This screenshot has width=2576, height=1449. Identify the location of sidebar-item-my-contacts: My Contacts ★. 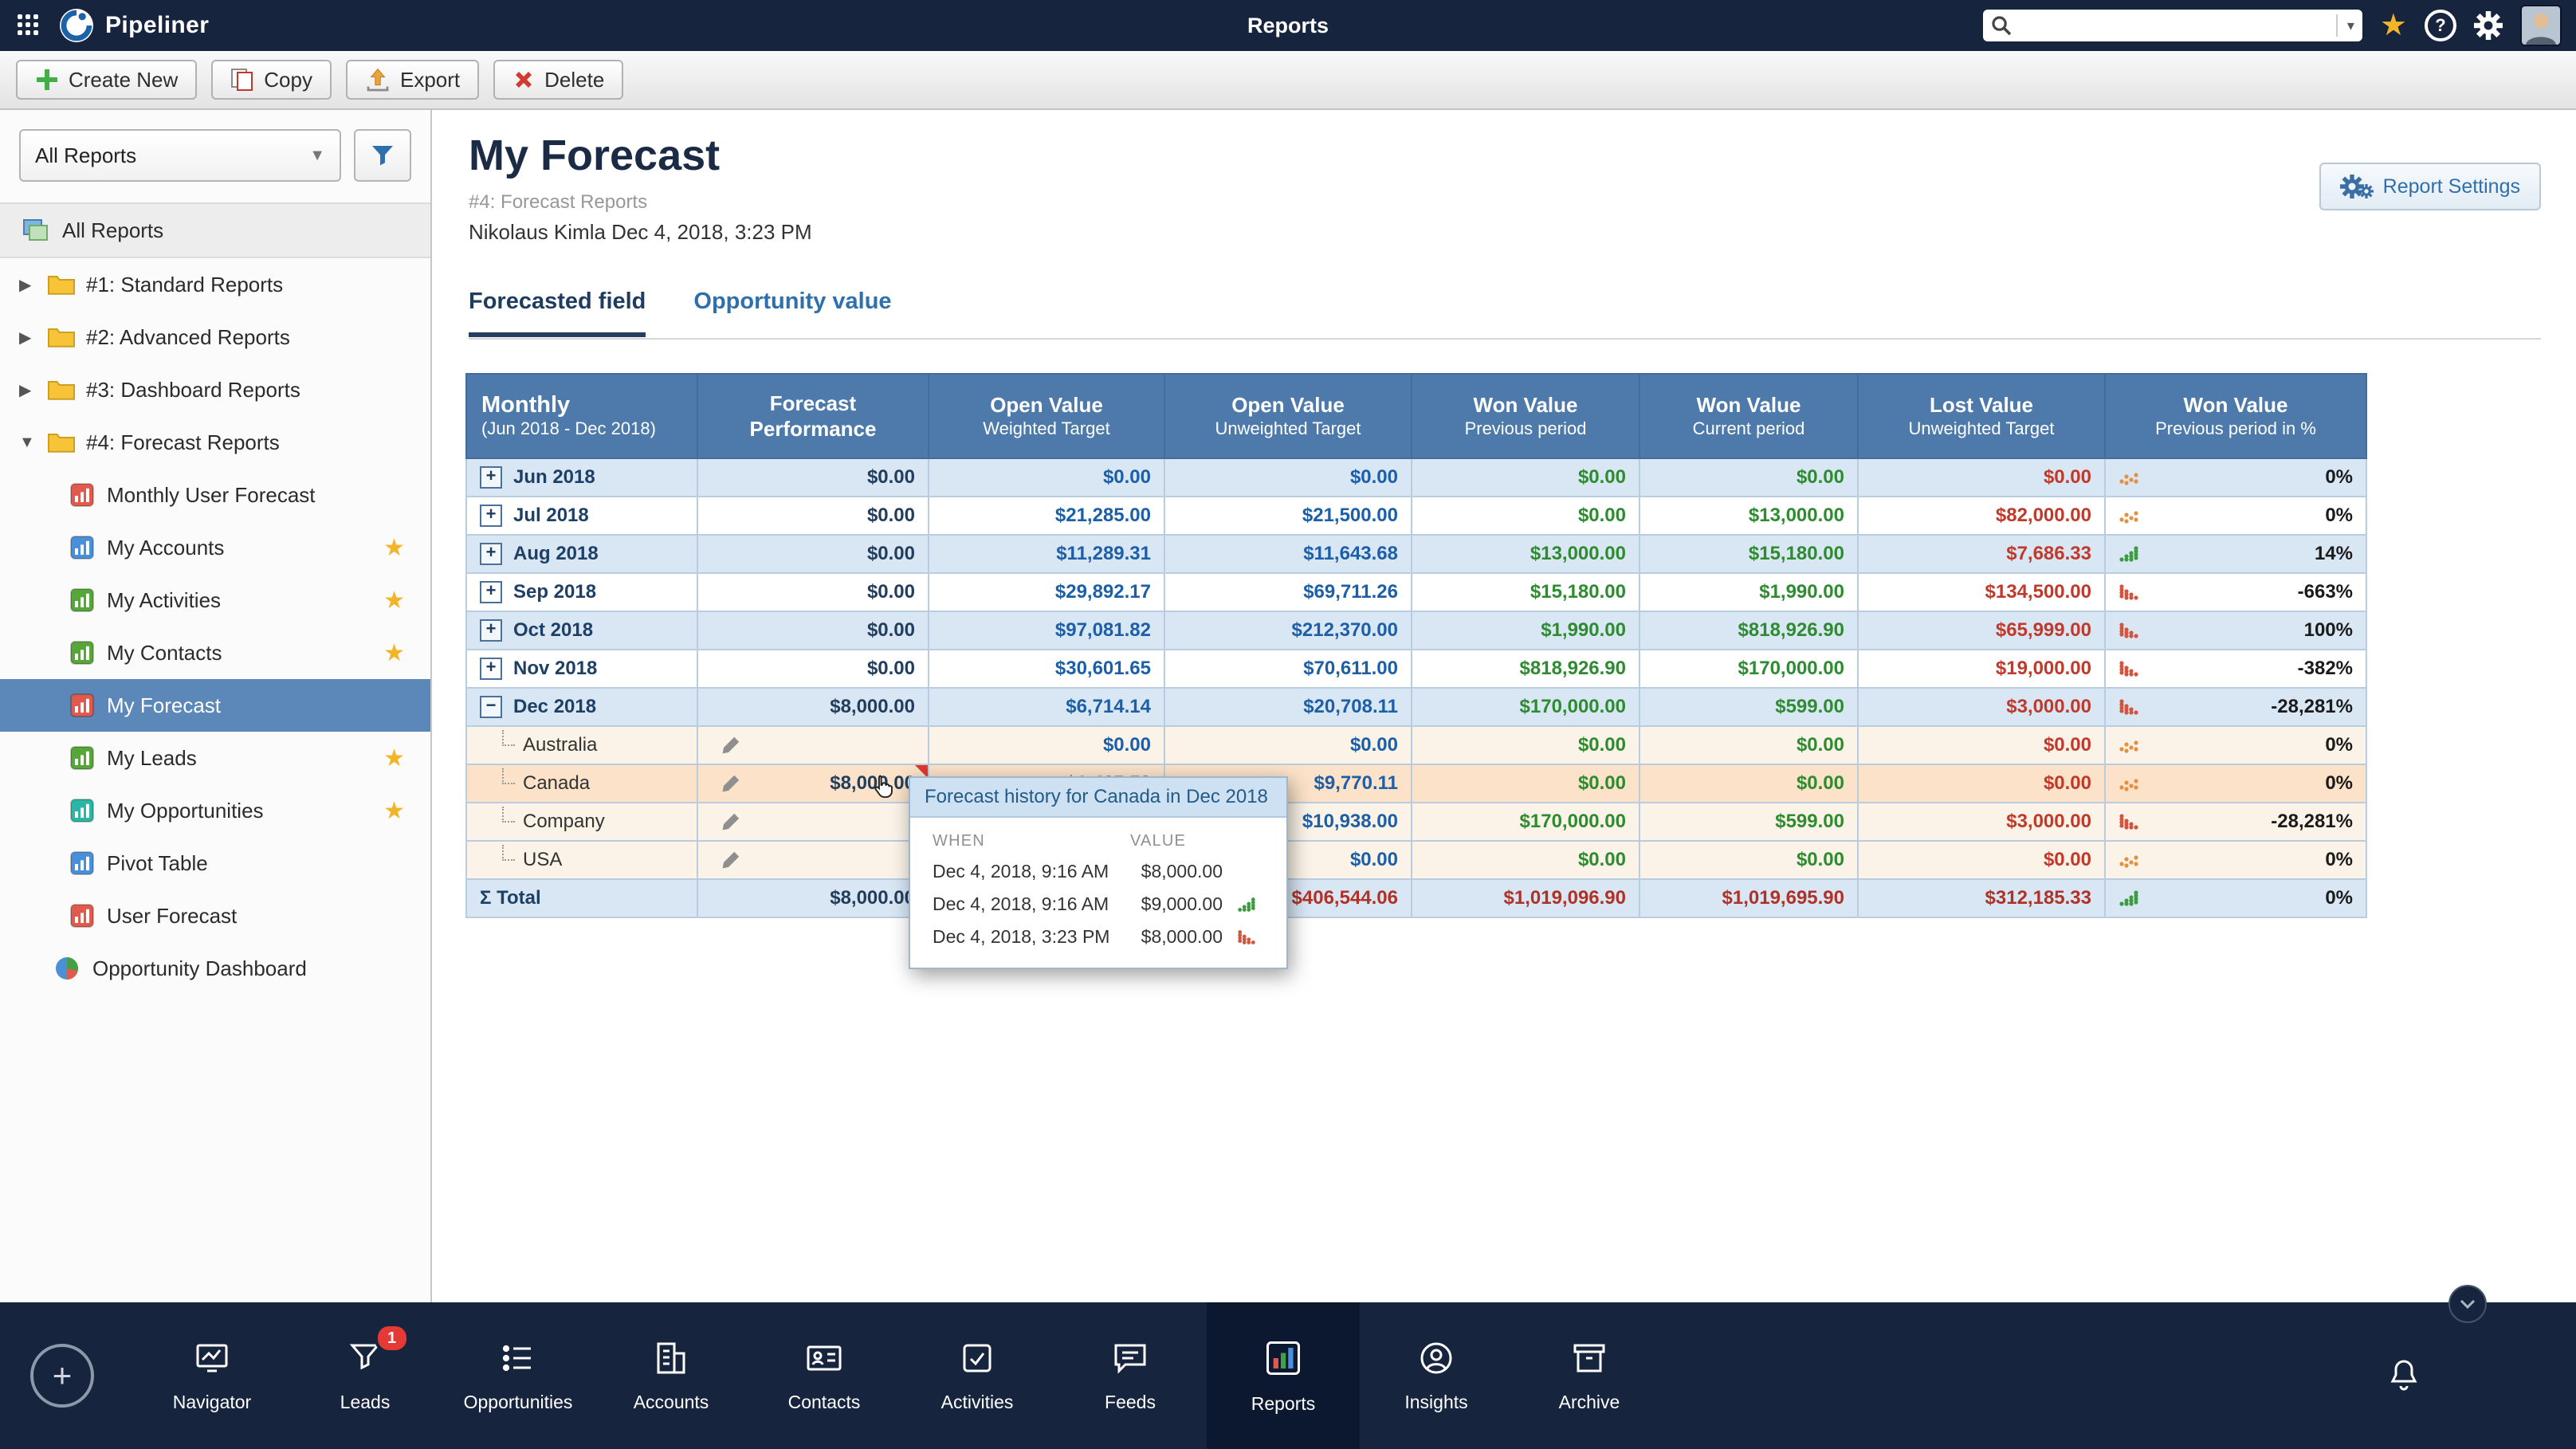
(215, 652).